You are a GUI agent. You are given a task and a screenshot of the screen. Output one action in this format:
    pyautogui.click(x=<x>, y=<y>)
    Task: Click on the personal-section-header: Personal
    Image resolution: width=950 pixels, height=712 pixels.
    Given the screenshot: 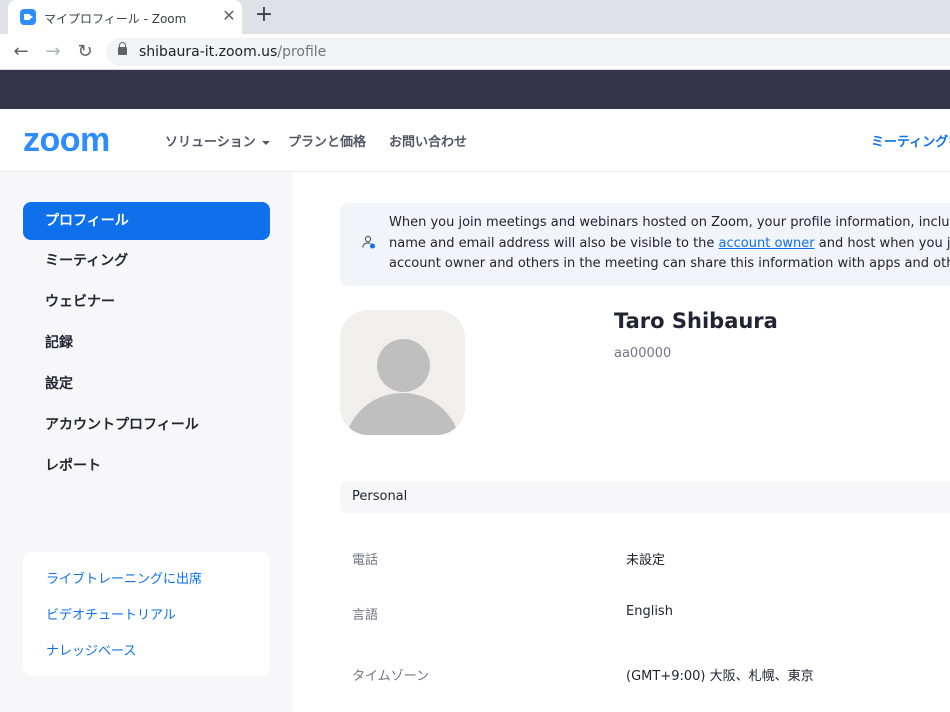 What is the action you would take?
    pyautogui.click(x=645, y=497)
    